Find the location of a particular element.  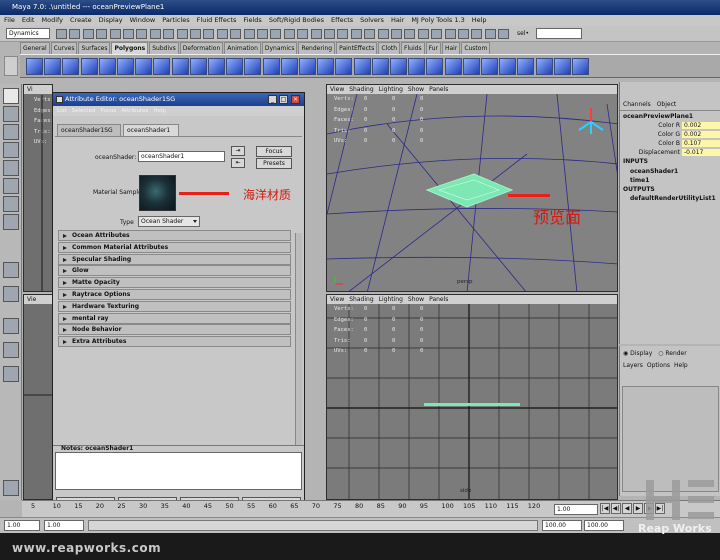

playback-icon: ◀ is located at coordinates (627, 508).